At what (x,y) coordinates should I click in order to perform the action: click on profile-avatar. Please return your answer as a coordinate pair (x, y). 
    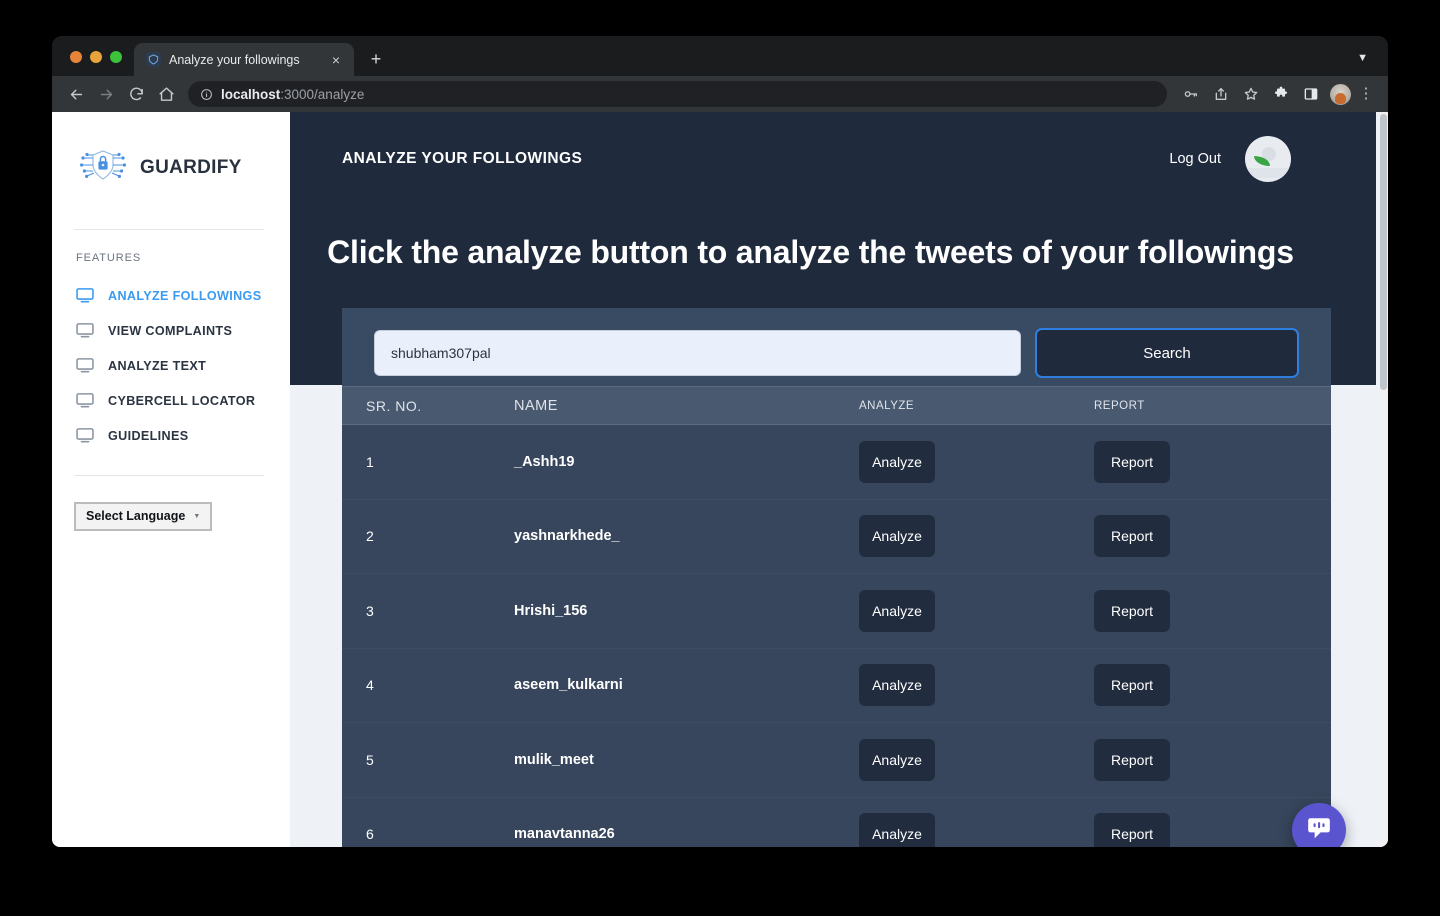
    Looking at the image, I should click on (1340, 94).